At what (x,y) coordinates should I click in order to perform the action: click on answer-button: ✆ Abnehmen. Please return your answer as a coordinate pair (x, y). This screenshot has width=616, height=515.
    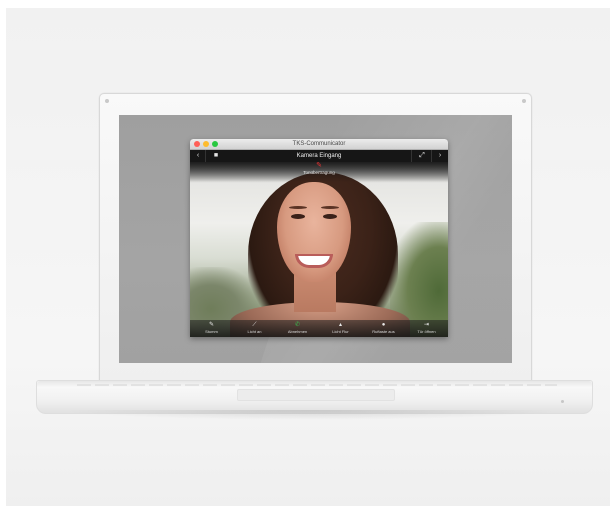
    Looking at the image, I should click on (297, 329).